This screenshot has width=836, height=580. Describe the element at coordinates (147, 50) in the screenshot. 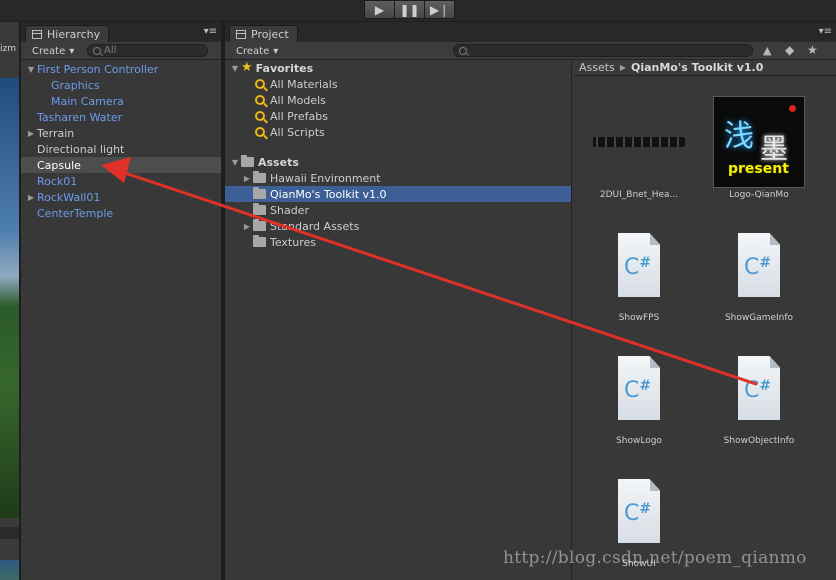

I see `hierarchy-search-input: All` at that location.